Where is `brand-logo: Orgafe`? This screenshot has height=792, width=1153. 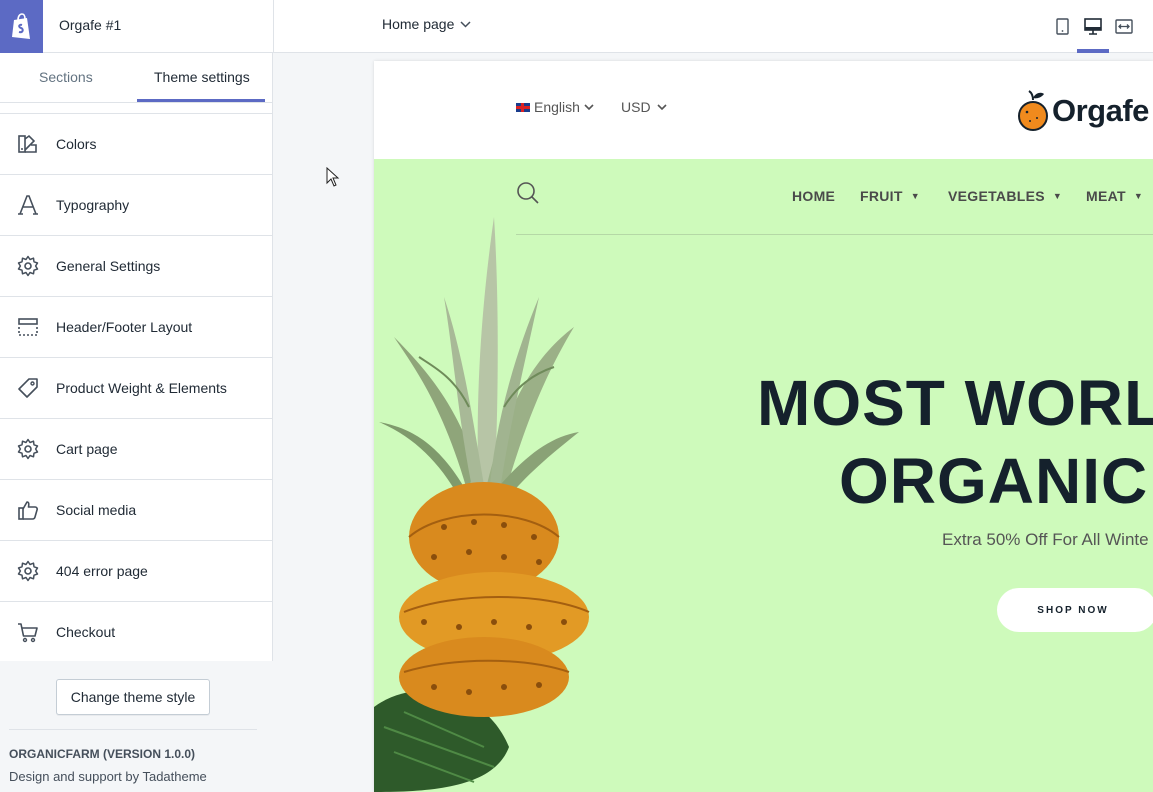 brand-logo: Orgafe is located at coordinates (1082, 111).